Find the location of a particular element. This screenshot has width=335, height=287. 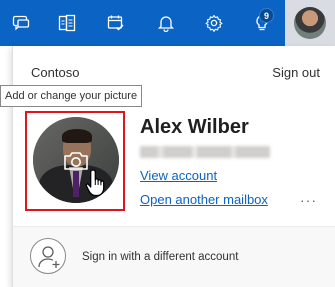

profile-photo-highlight is located at coordinates (75, 161).